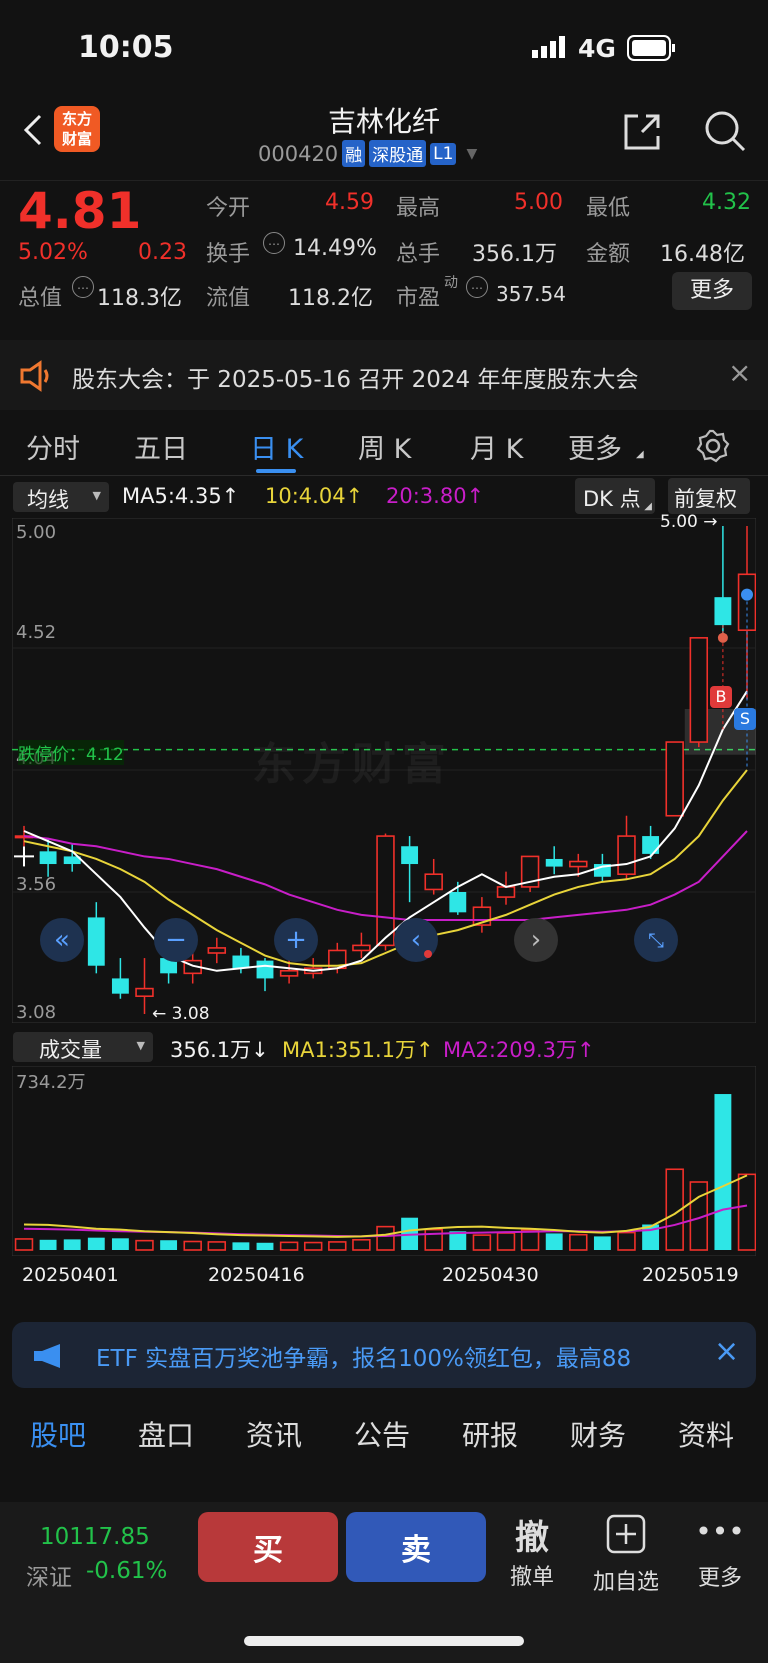 This screenshot has width=768, height=1663. Describe the element at coordinates (720, 1531) in the screenshot. I see `more-dots-icon: •••` at that location.